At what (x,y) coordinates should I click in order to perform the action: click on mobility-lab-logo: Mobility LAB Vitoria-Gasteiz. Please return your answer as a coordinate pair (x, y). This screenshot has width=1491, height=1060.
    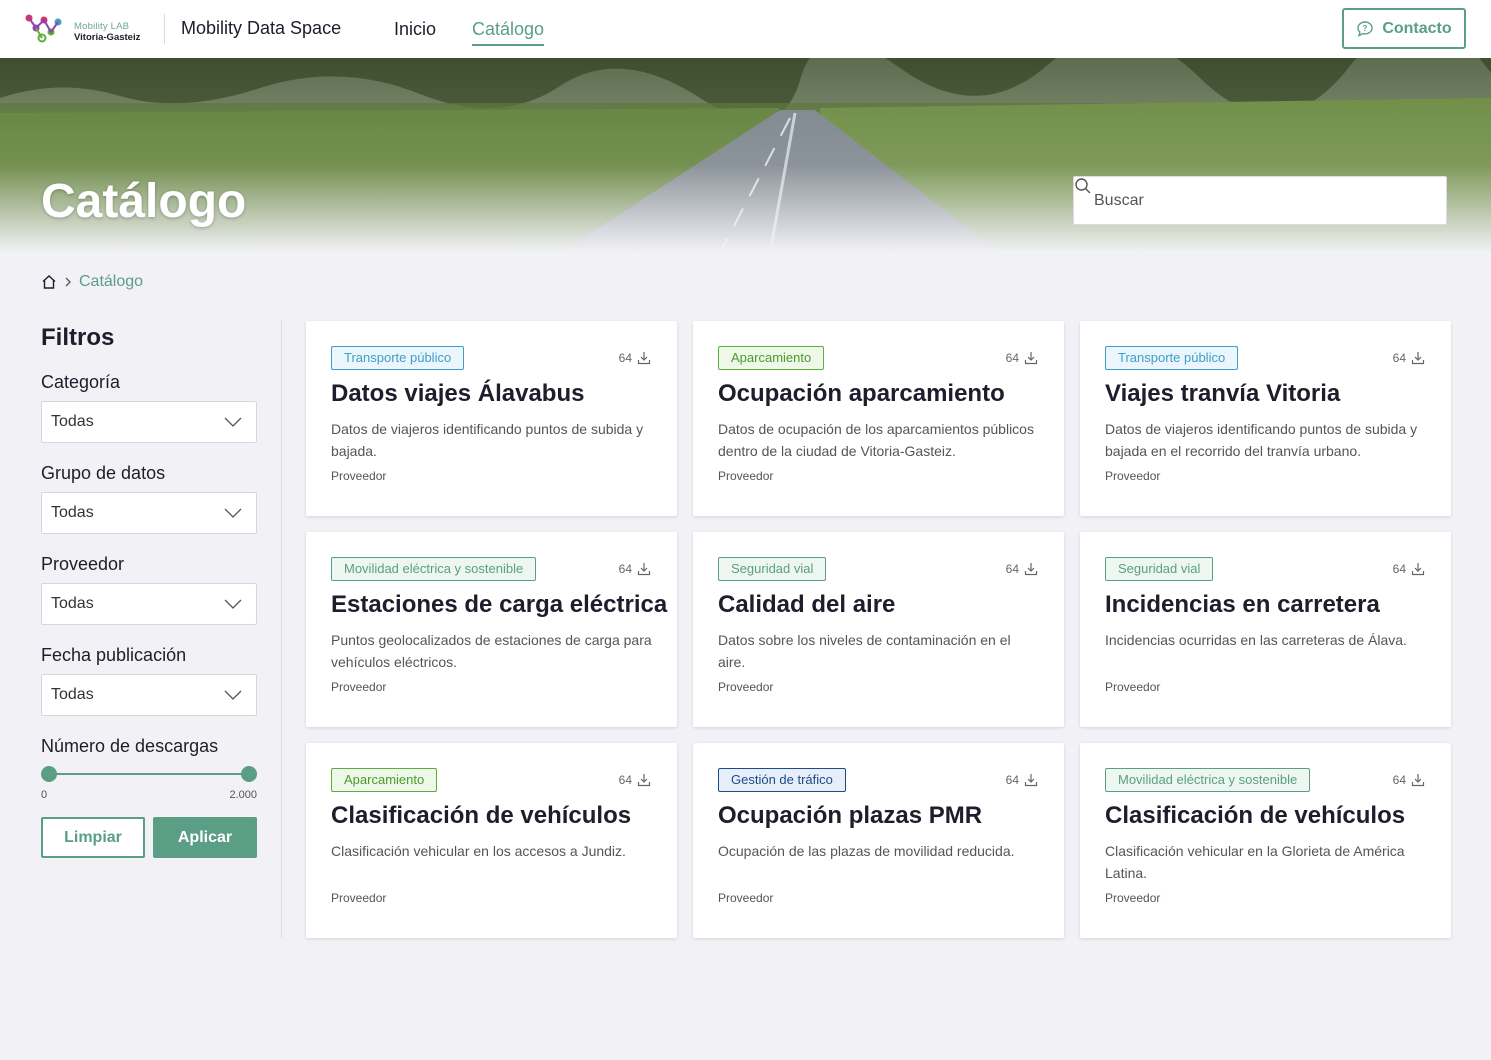
    Looking at the image, I should click on (87, 29).